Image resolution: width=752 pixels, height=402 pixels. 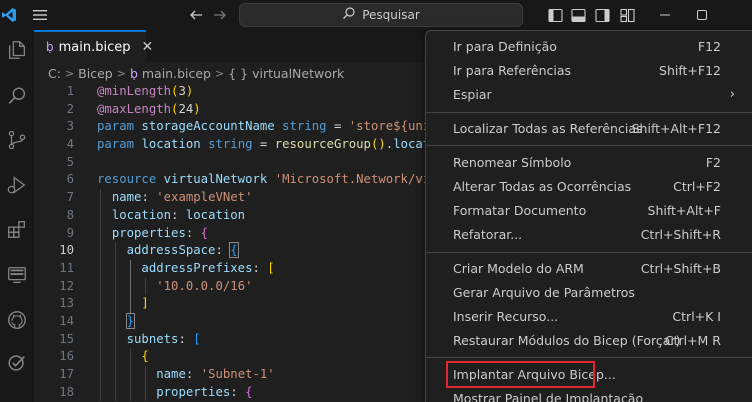 I want to click on menu-item-peek: Espiar ›, so click(x=589, y=94).